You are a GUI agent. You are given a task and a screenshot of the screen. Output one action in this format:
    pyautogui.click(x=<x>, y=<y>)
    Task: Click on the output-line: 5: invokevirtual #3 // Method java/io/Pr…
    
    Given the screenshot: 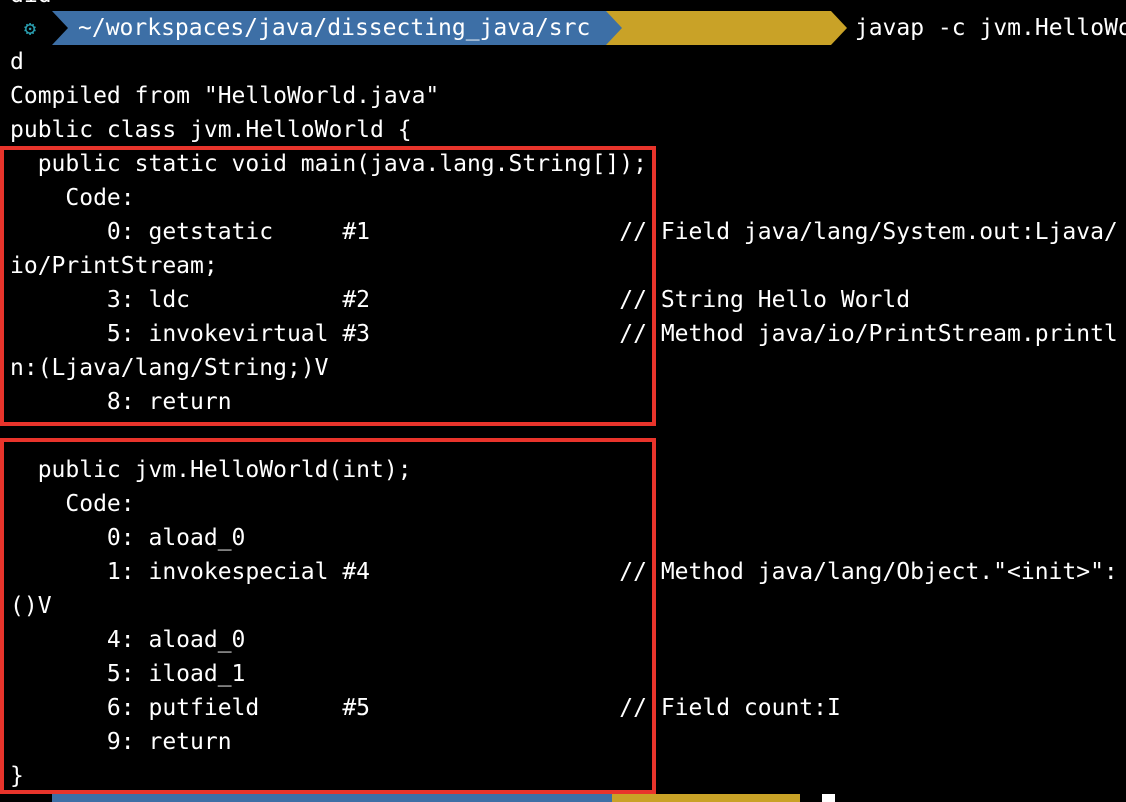 What is the action you would take?
    pyautogui.click(x=564, y=334)
    